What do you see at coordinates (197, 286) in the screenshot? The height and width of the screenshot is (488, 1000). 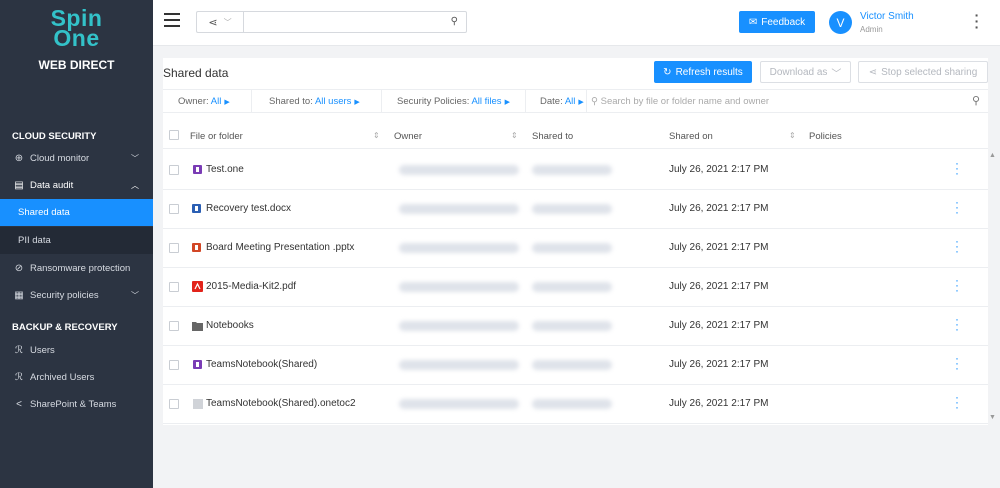 I see `pdf-icon` at bounding box center [197, 286].